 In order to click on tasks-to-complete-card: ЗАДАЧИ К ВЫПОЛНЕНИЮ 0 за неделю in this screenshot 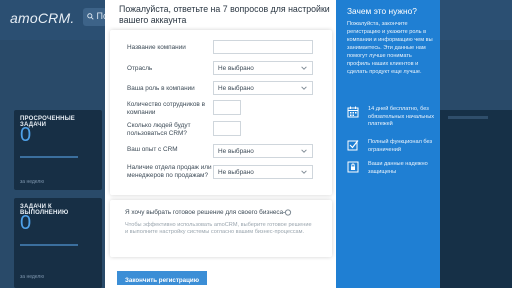, I will do `click(58, 243)`.